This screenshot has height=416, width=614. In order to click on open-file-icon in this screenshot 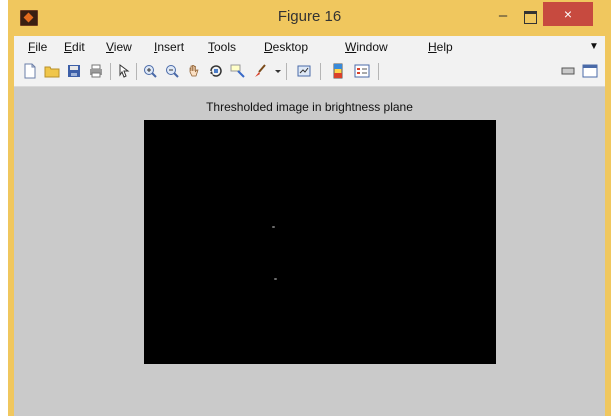, I will do `click(52, 71)`.